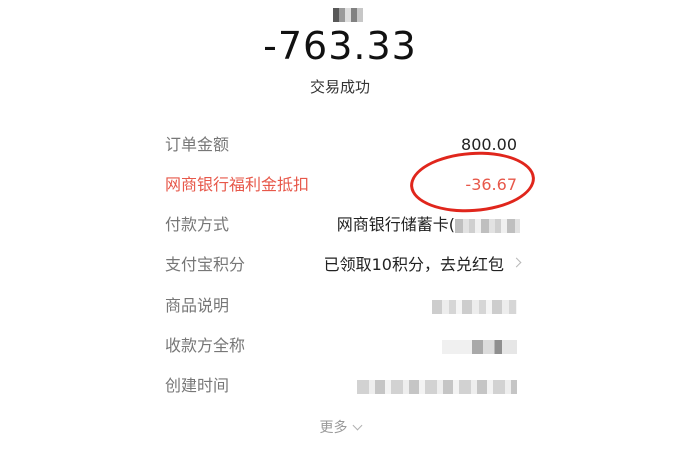  What do you see at coordinates (197, 224) in the screenshot?
I see `payment-method-label: 付款方式` at bounding box center [197, 224].